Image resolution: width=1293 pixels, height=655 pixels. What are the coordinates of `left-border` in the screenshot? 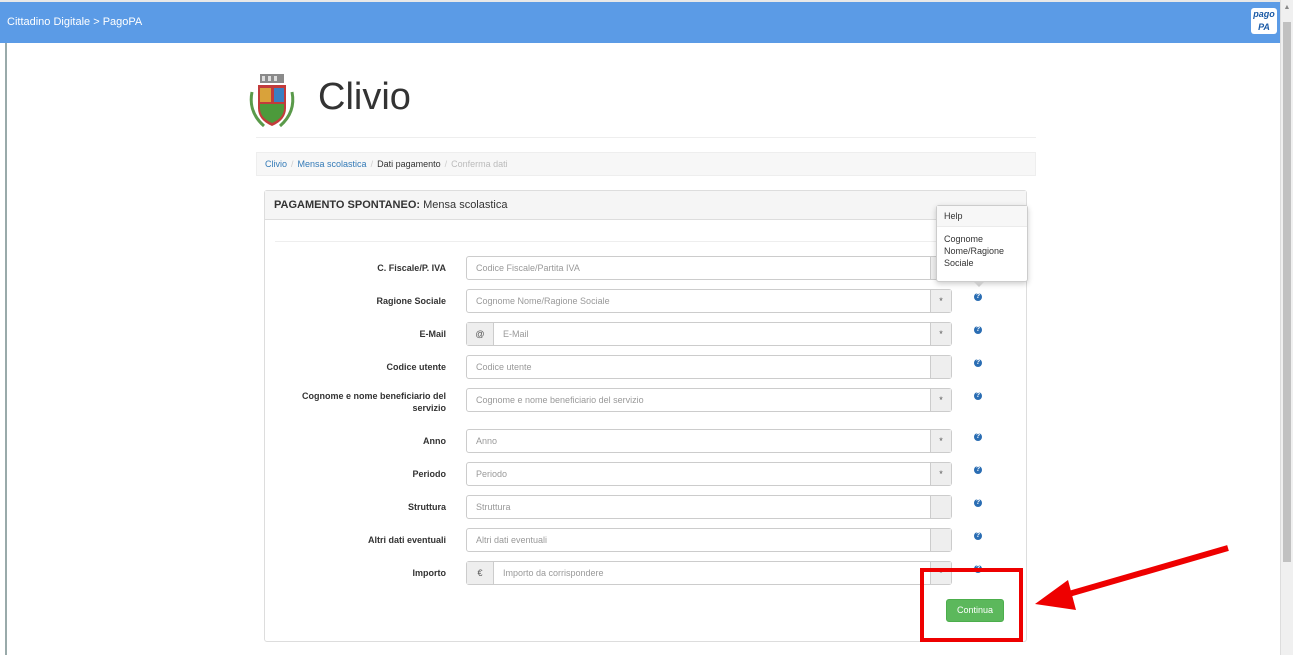 It's located at (6, 349).